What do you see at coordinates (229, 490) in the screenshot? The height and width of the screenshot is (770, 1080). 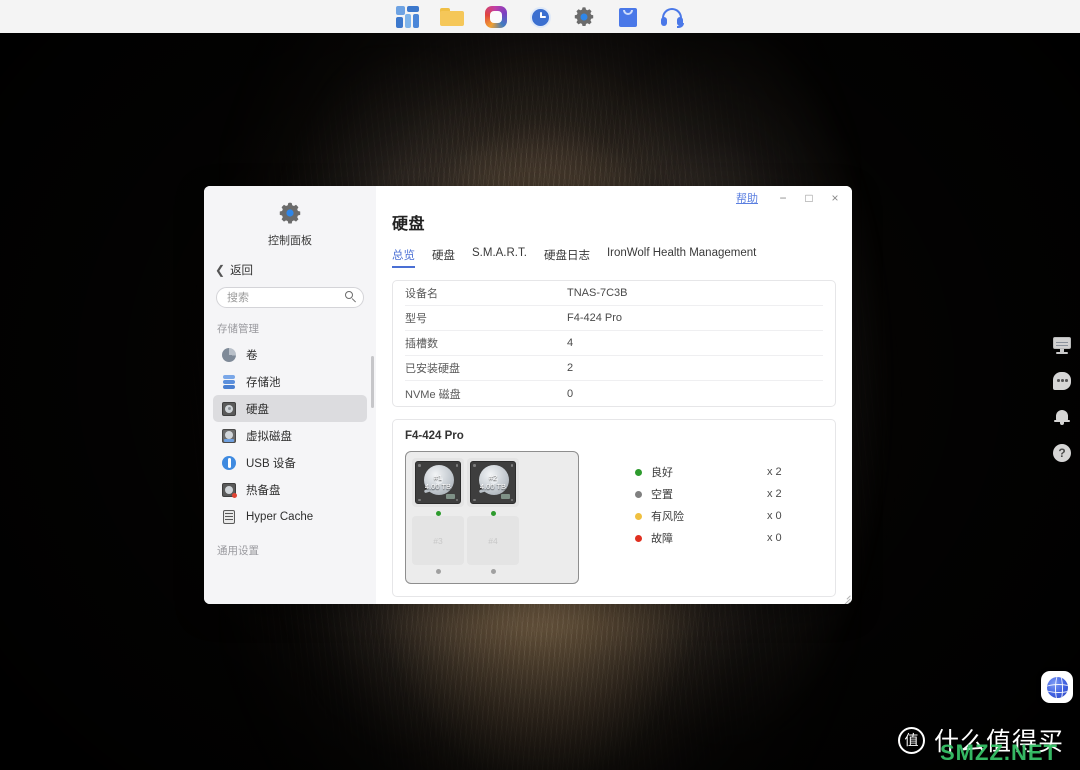 I see `hot-spare-icon` at bounding box center [229, 490].